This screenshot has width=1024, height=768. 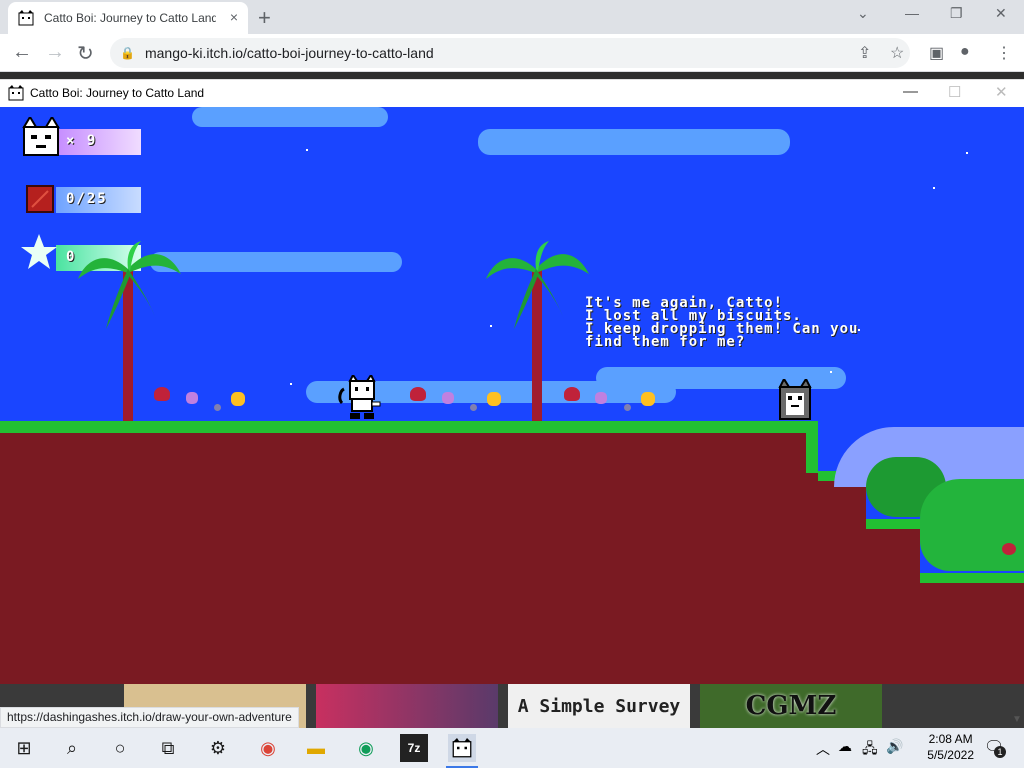 I want to click on system-clock: 2:08 AM 5/5/2022, so click(x=950, y=747).